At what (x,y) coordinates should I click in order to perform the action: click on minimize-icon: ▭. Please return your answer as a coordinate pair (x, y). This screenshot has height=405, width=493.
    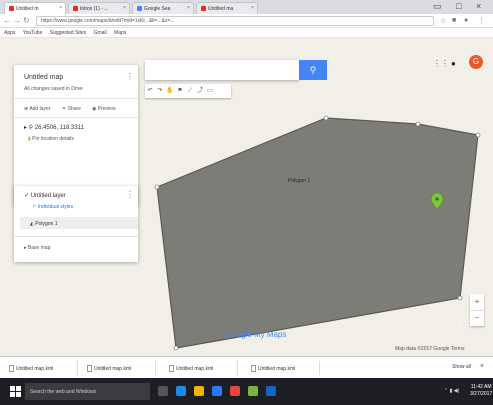
    Looking at the image, I should click on (437, 6).